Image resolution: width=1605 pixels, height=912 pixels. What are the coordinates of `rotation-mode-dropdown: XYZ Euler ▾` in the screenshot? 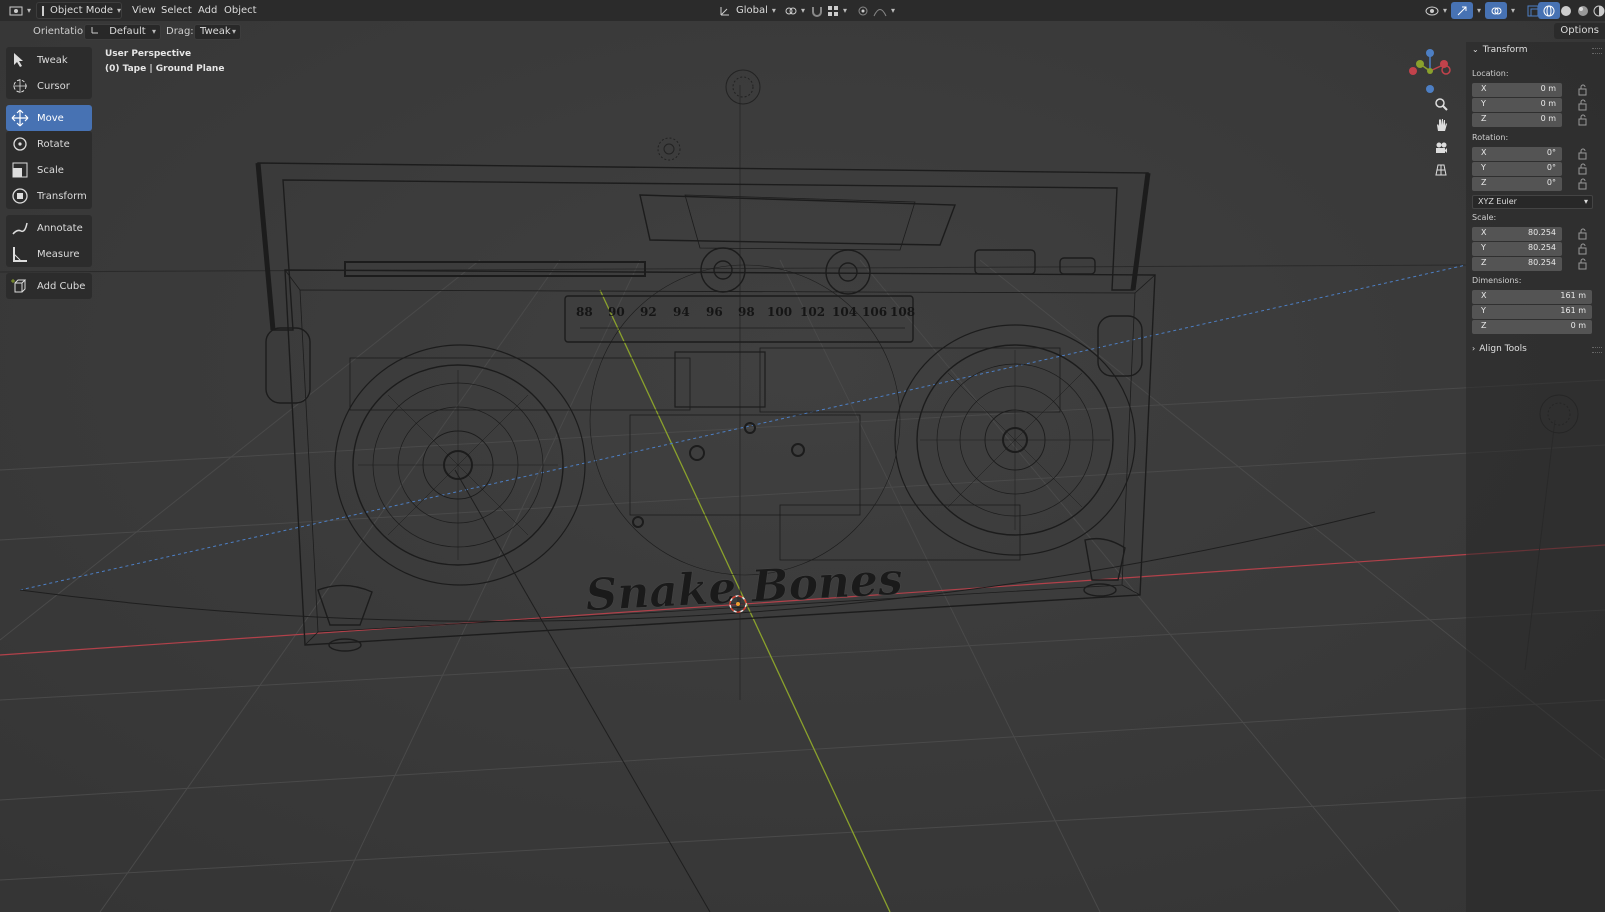 It's located at (1532, 202).